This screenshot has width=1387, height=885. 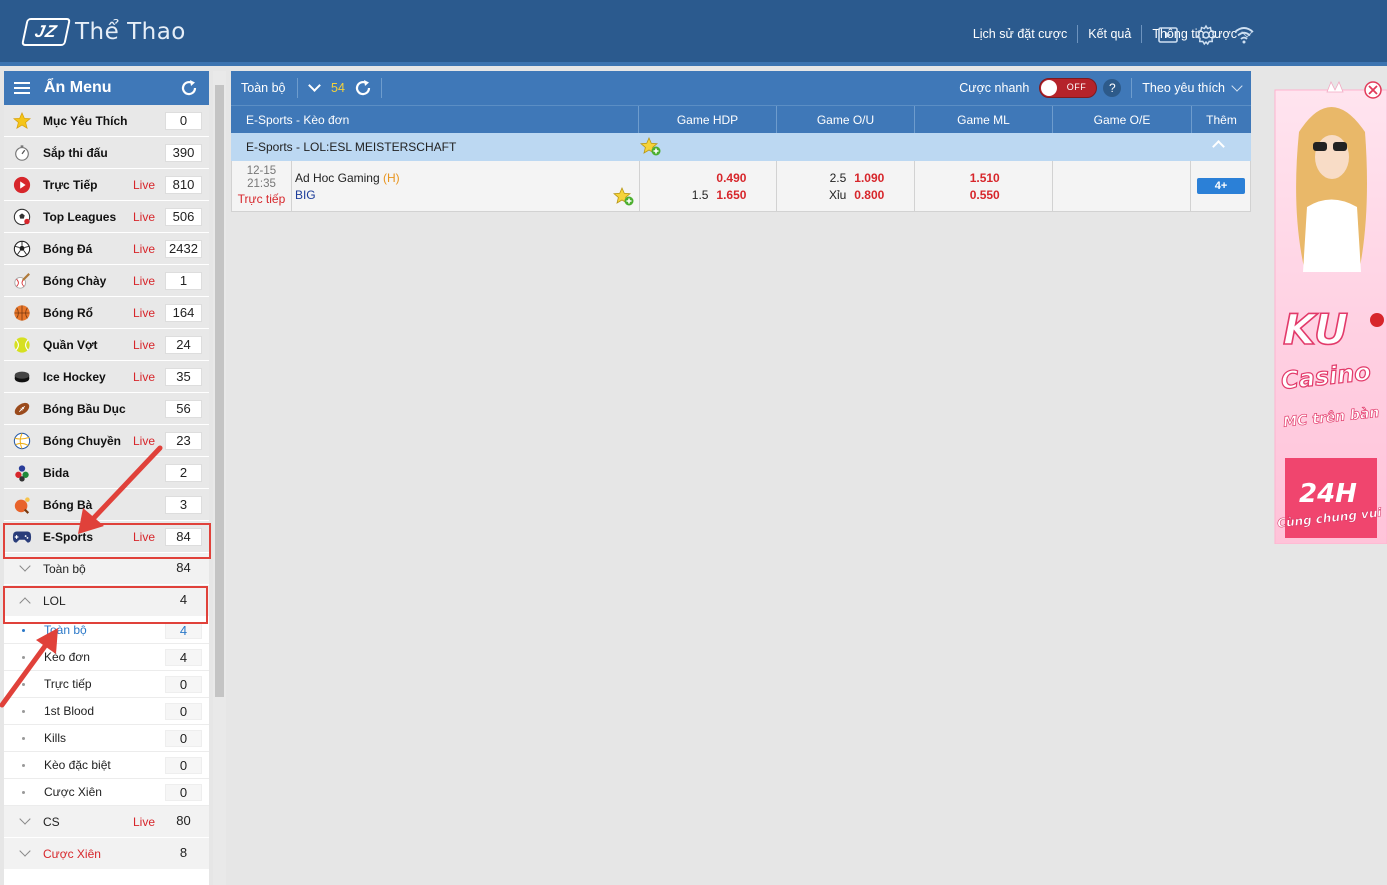 What do you see at coordinates (183, 344) in the screenshot?
I see `count-badge: 24` at bounding box center [183, 344].